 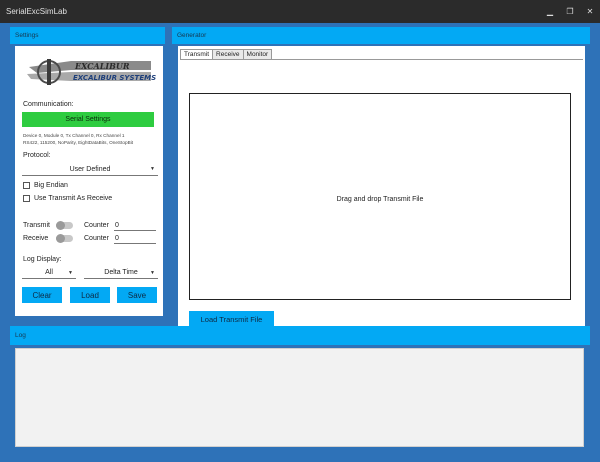 I want to click on log-display-label: Log Display:, so click(x=42, y=259).